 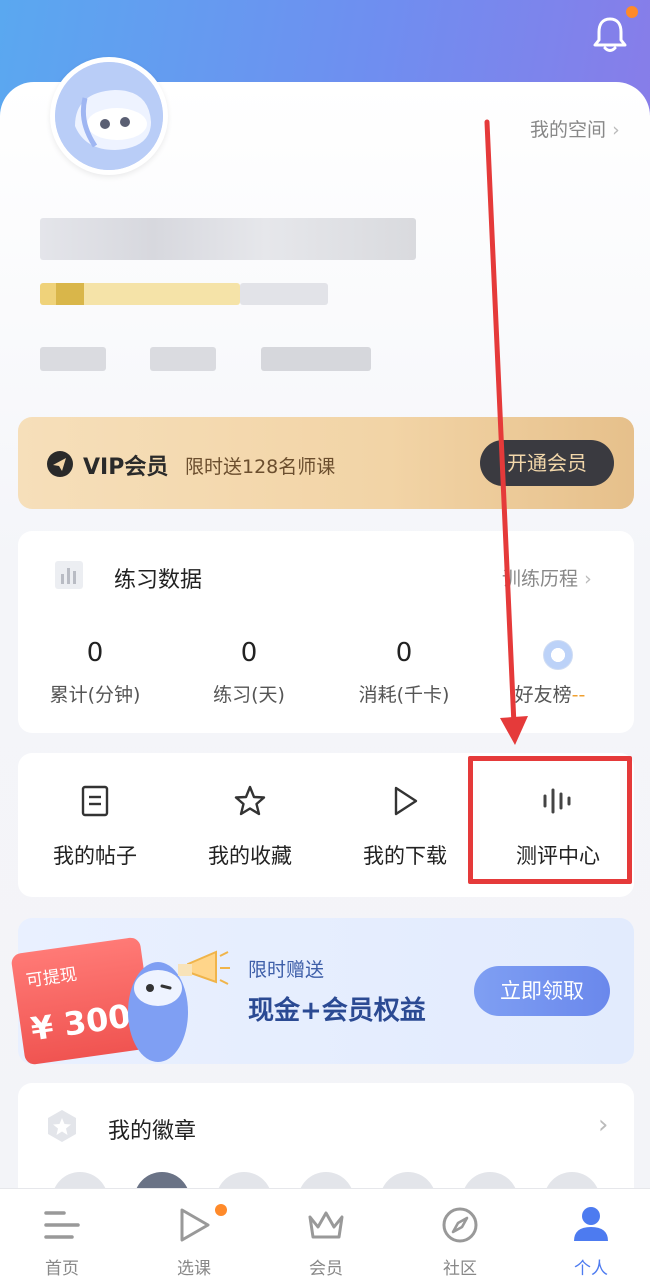 What do you see at coordinates (126, 467) in the screenshot?
I see `vip-title: VIP会员` at bounding box center [126, 467].